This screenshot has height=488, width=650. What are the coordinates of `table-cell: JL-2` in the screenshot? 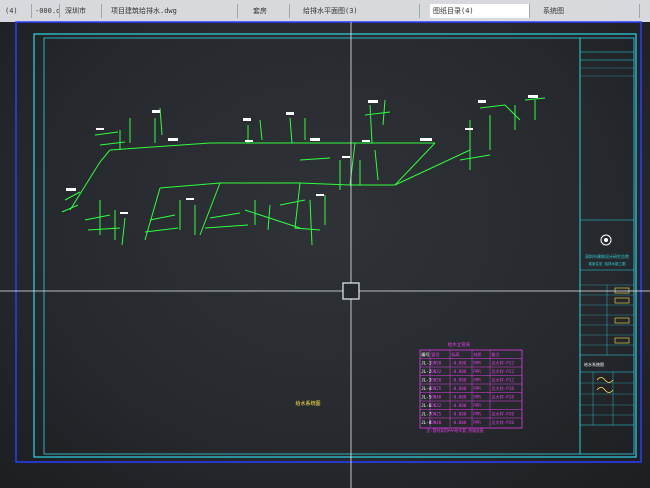 It's located at (426, 371).